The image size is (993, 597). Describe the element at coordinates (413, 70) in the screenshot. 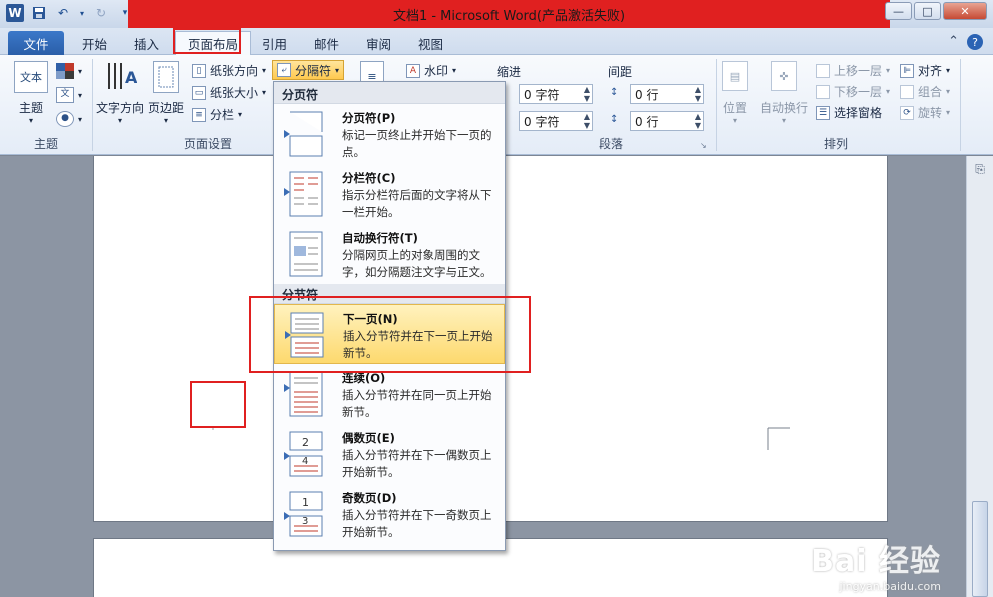

I see `watermark-icon: A` at that location.